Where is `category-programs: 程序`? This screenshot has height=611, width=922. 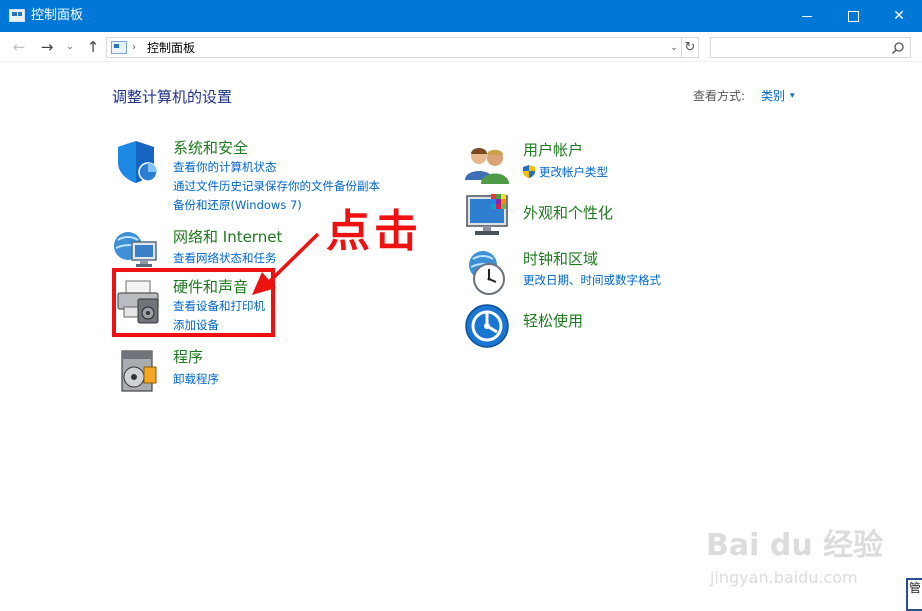 category-programs: 程序 is located at coordinates (188, 357).